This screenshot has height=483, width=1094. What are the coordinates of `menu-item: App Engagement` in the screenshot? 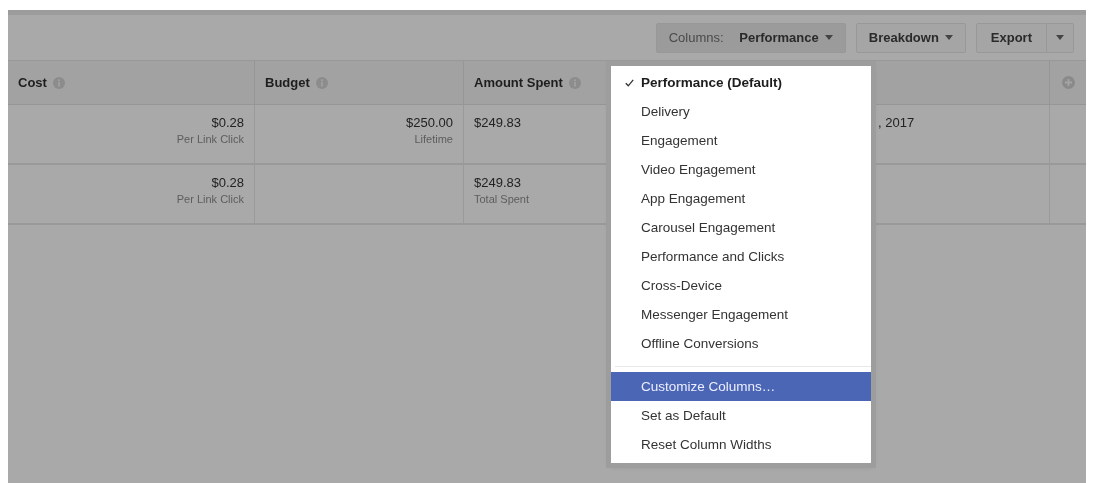 It's located at (741, 198).